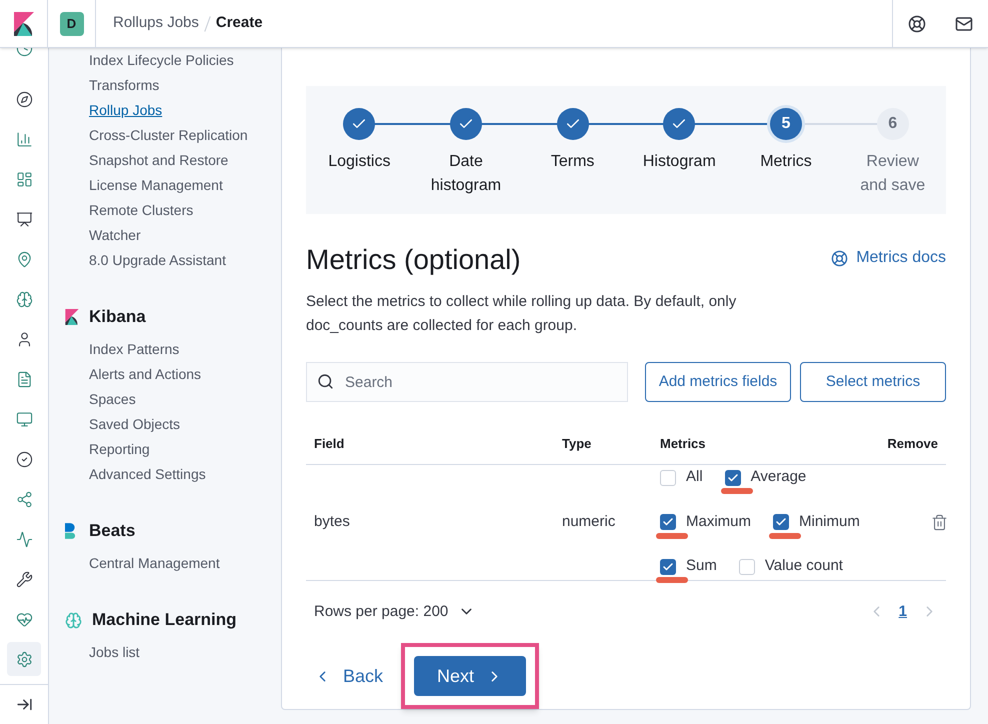 The width and height of the screenshot is (988, 724). Describe the element at coordinates (359, 162) in the screenshot. I see `step-label: Logistics` at that location.